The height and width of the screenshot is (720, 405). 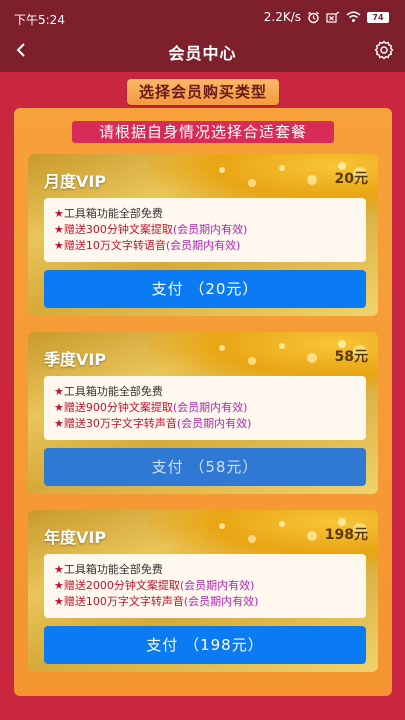 I want to click on feature-item: ★赠送300分钟文案提取(会员期内有效), so click(x=151, y=229).